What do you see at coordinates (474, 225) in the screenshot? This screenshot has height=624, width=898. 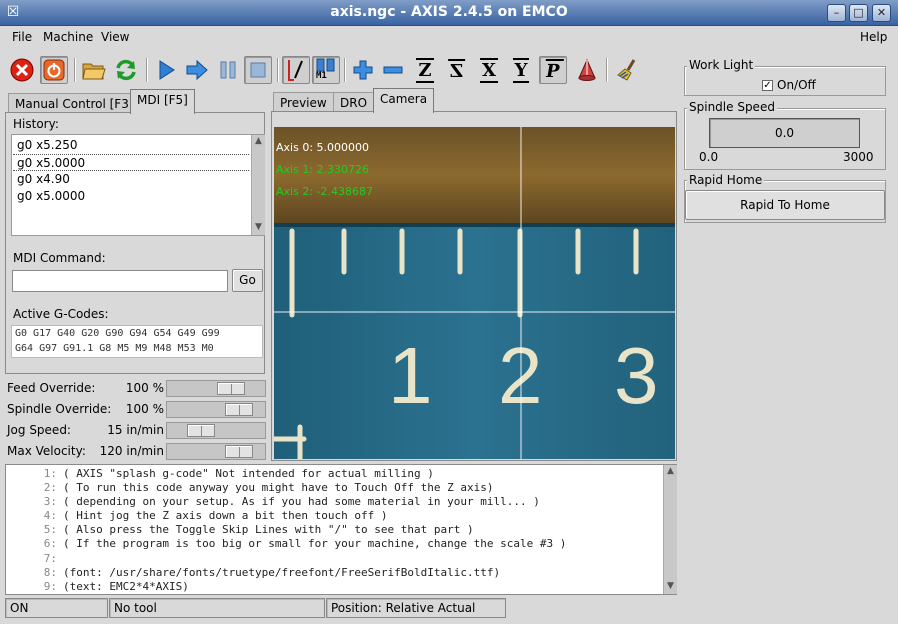 I see `scale-edge` at bounding box center [474, 225].